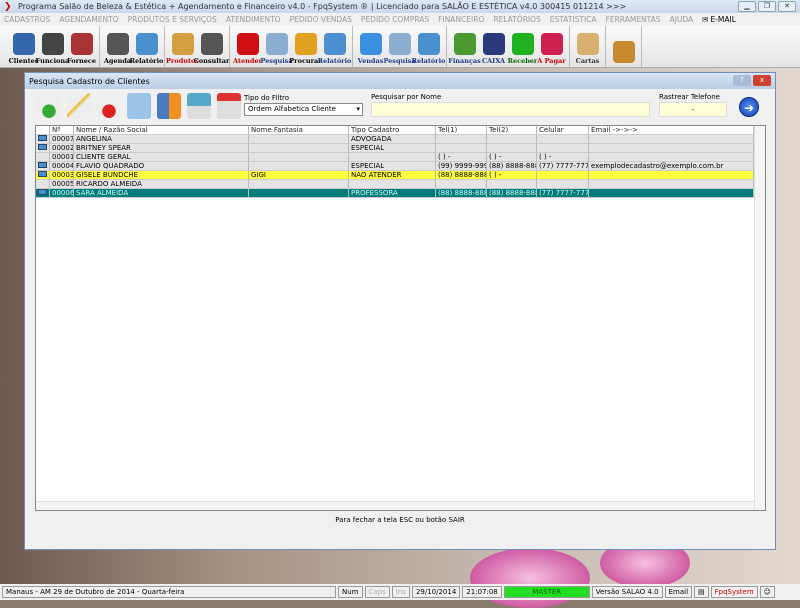  I want to click on pesquisa-icon, so click(399, 44).